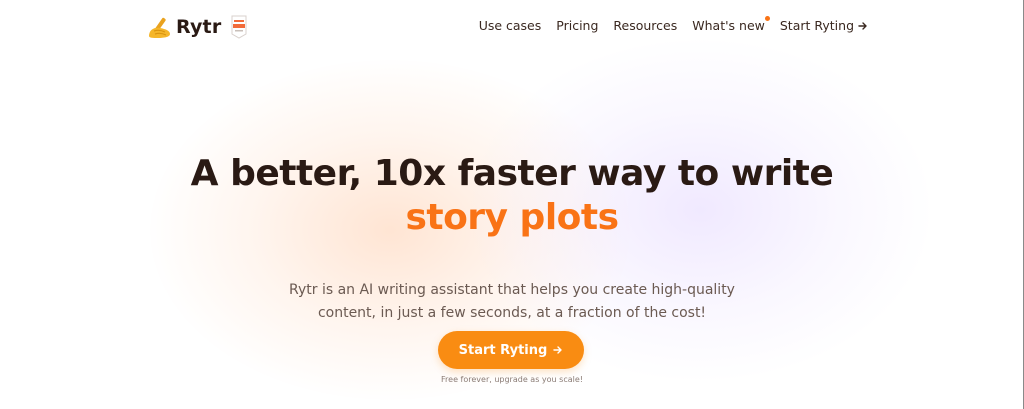 The width and height of the screenshot is (1024, 409). What do you see at coordinates (816, 25) in the screenshot?
I see `nav-cta-label: Start Ryting` at bounding box center [816, 25].